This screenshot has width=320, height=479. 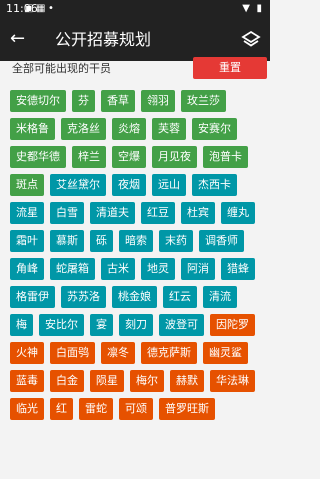 I want to click on operator-chip: 梓兰, so click(x=89, y=157).